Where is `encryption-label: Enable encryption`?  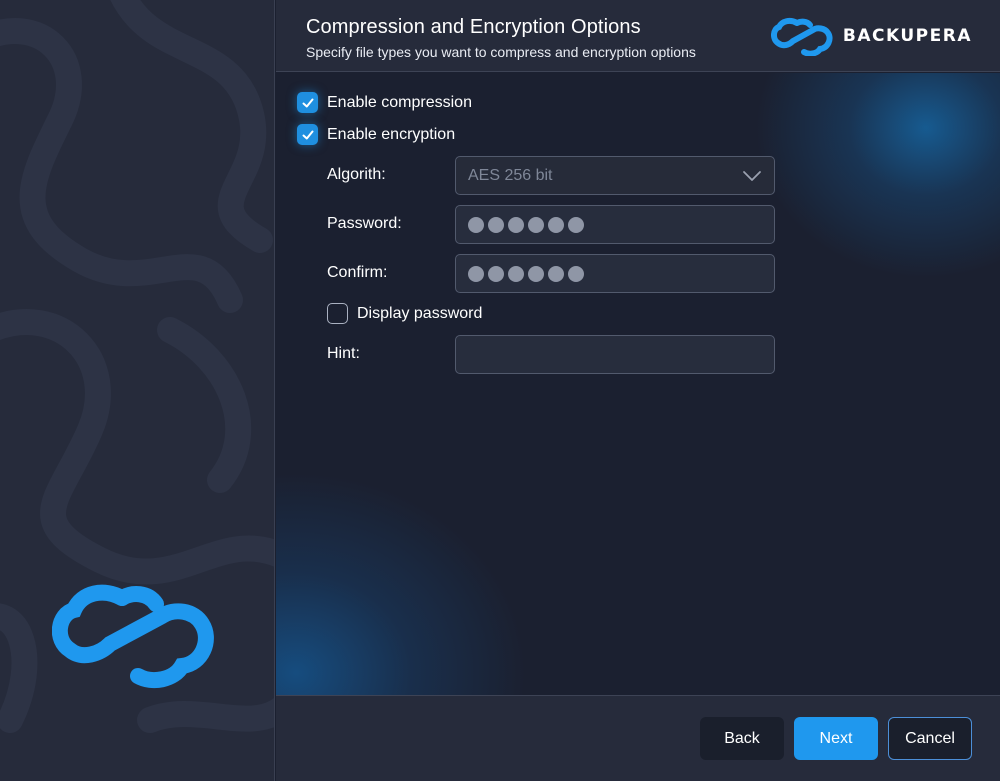
encryption-label: Enable encryption is located at coordinates (391, 134).